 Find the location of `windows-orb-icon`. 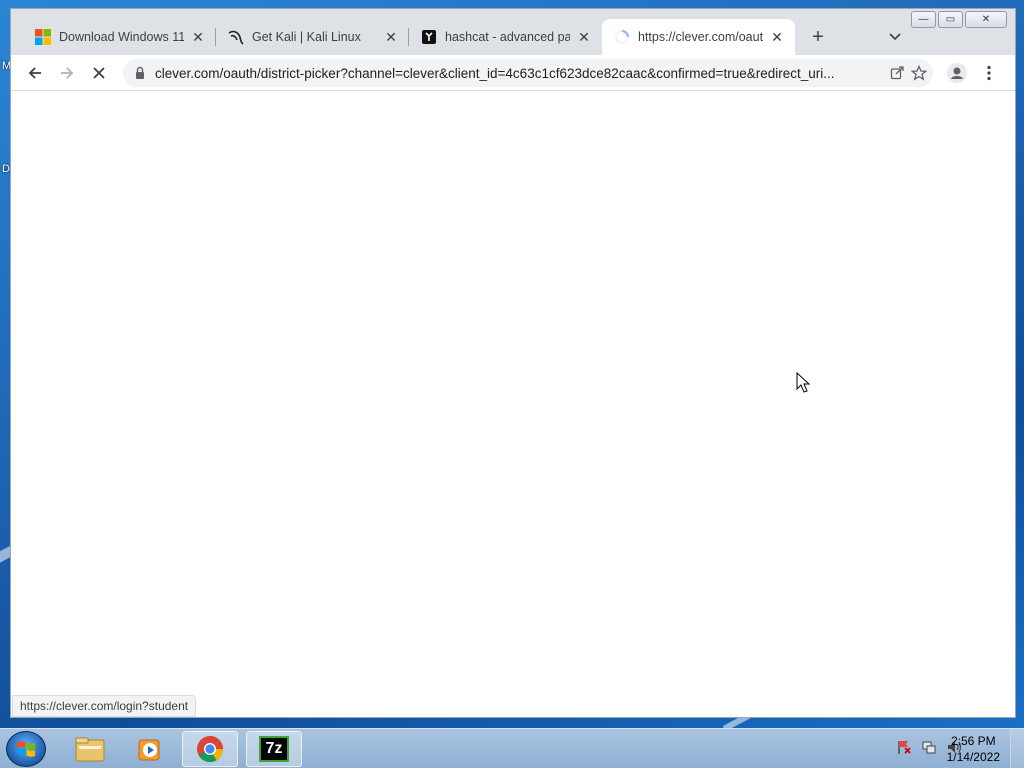

windows-orb-icon is located at coordinates (26, 749).